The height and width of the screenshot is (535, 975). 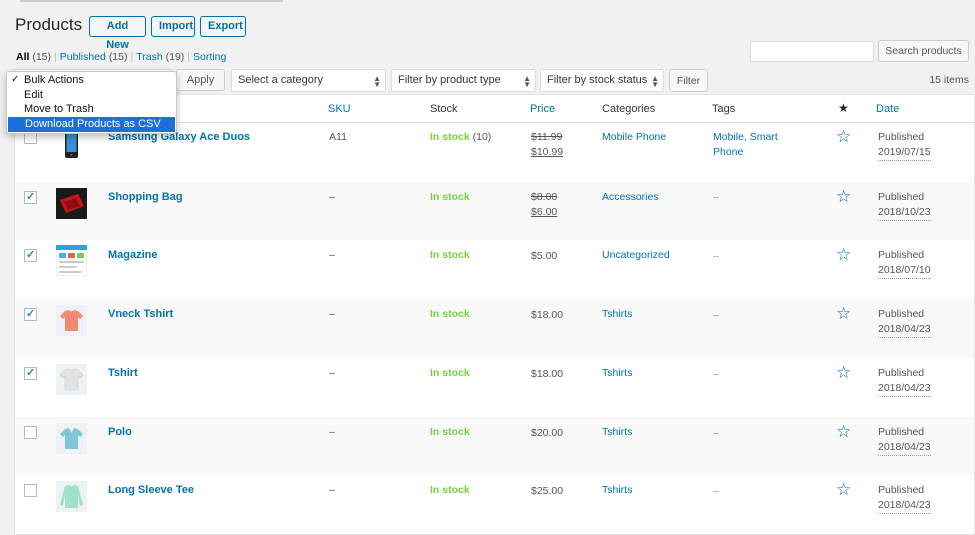 I want to click on add-new-button: Add New, so click(x=117, y=33).